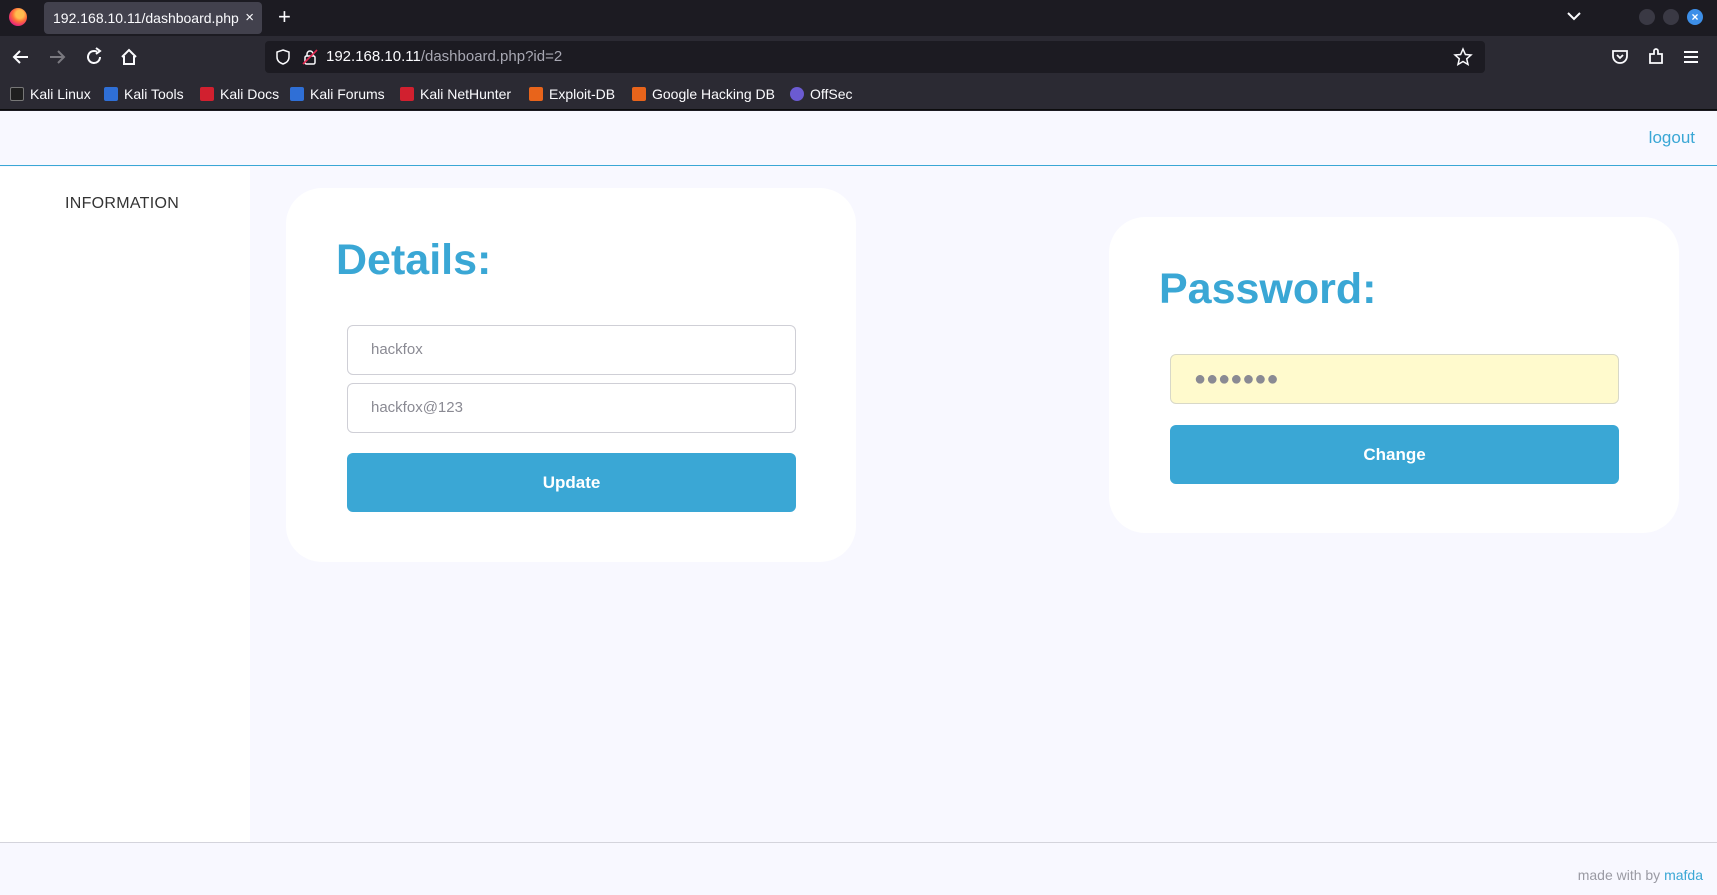 The width and height of the screenshot is (1717, 895). What do you see at coordinates (1394, 379) in the screenshot?
I see `new-password-input: ●●●●●●●` at bounding box center [1394, 379].